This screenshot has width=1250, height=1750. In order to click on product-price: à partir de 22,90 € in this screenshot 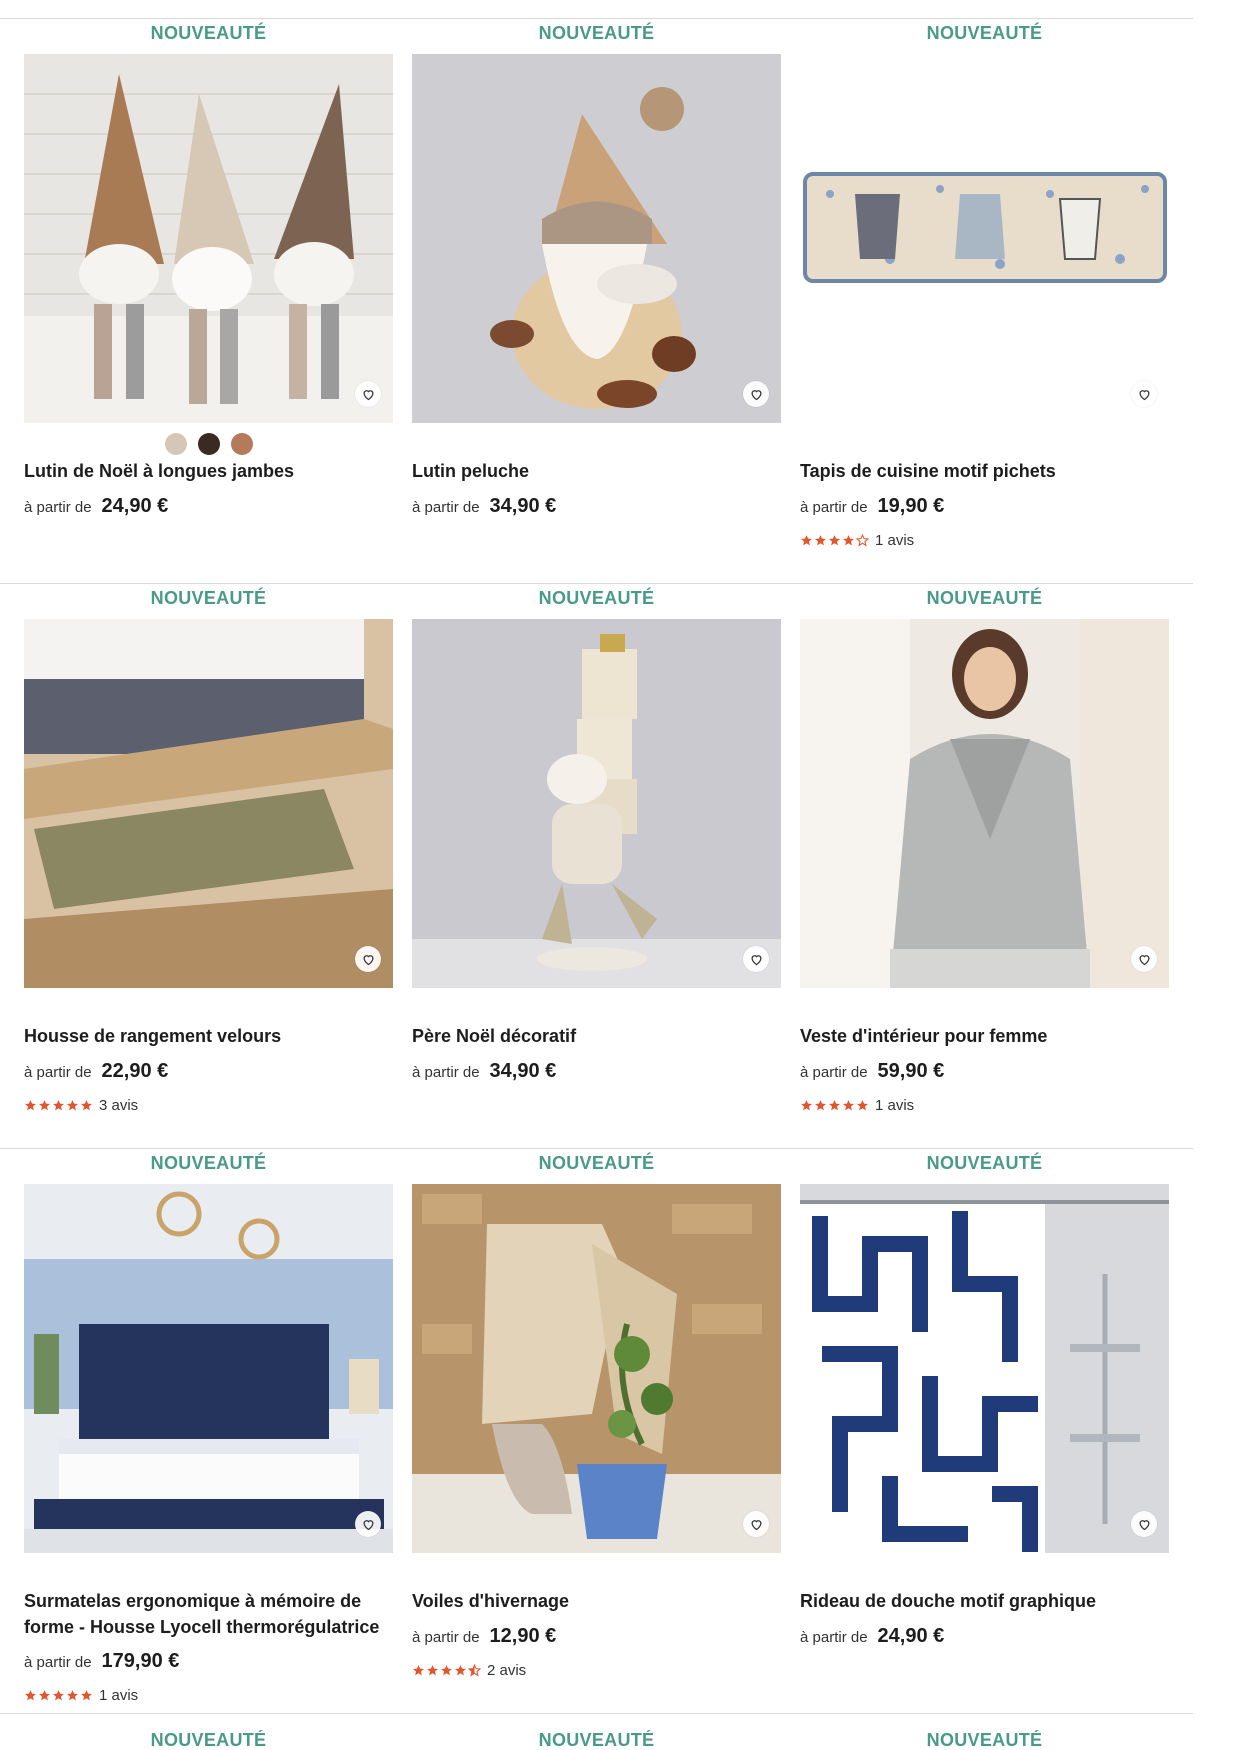, I will do `click(208, 1071)`.